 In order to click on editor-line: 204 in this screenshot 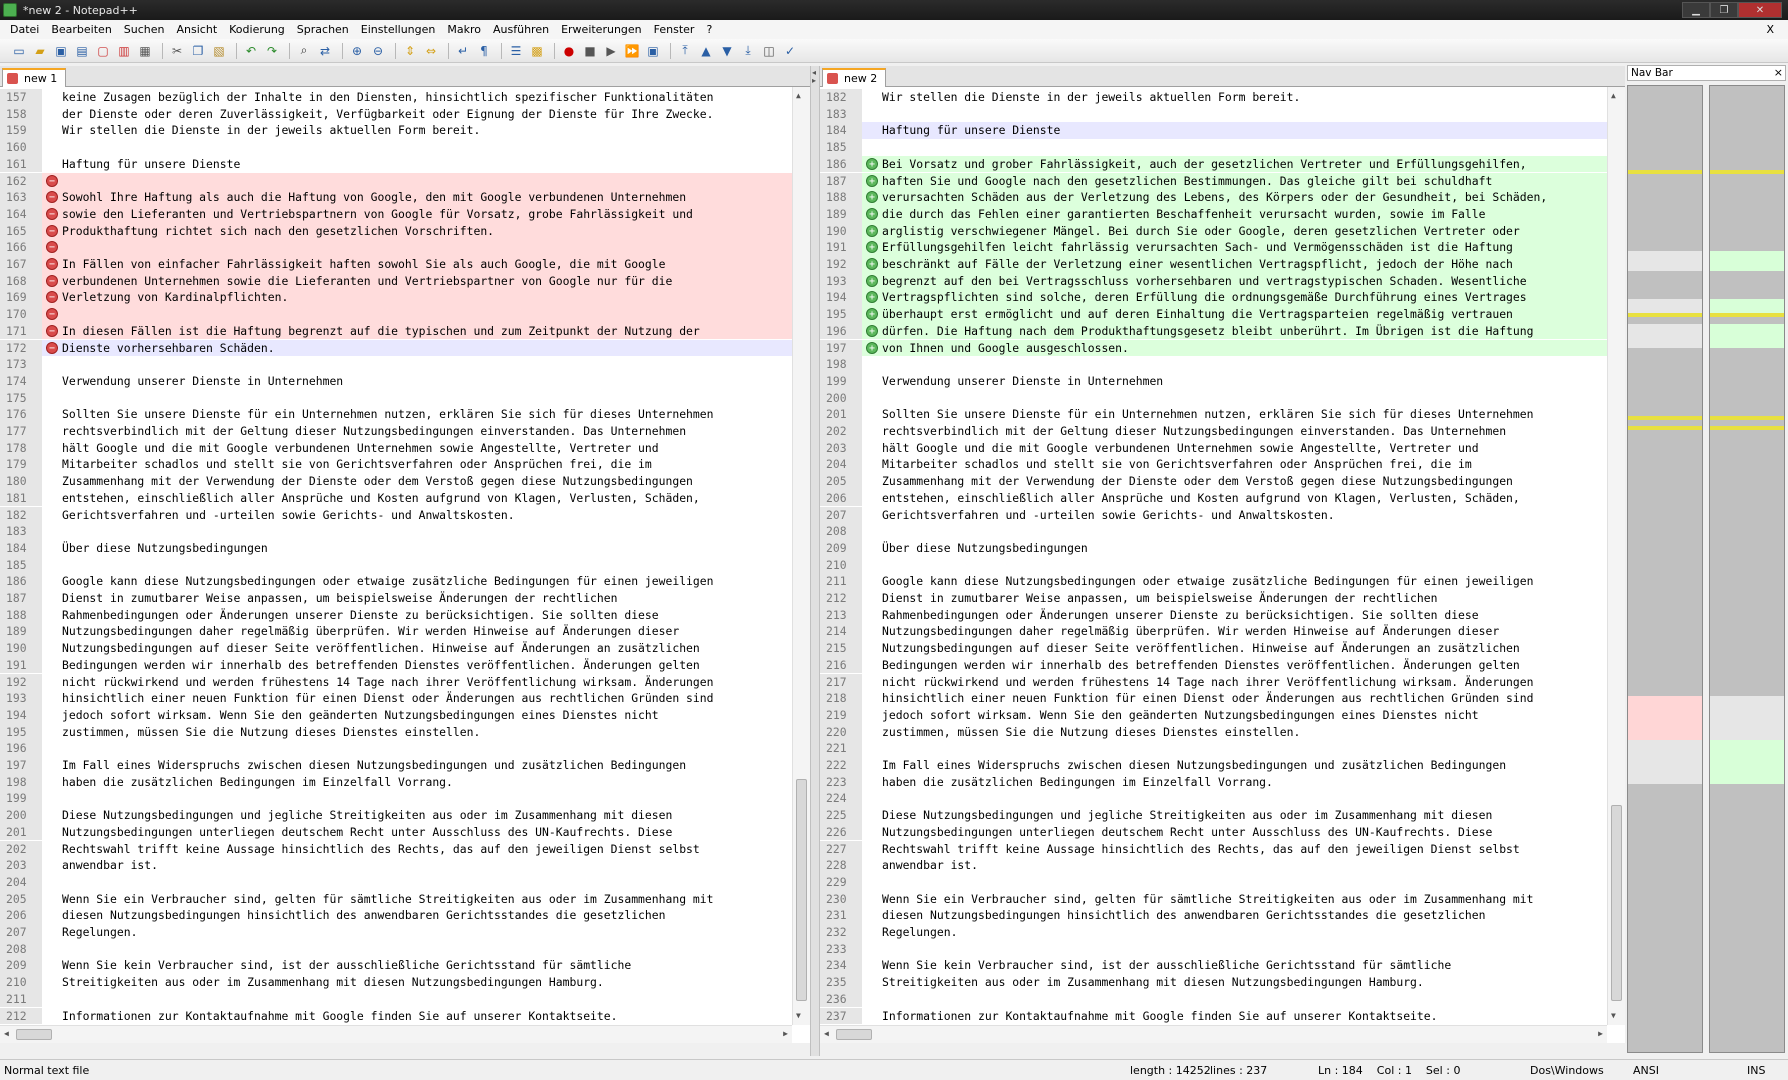, I will do `click(396, 882)`.